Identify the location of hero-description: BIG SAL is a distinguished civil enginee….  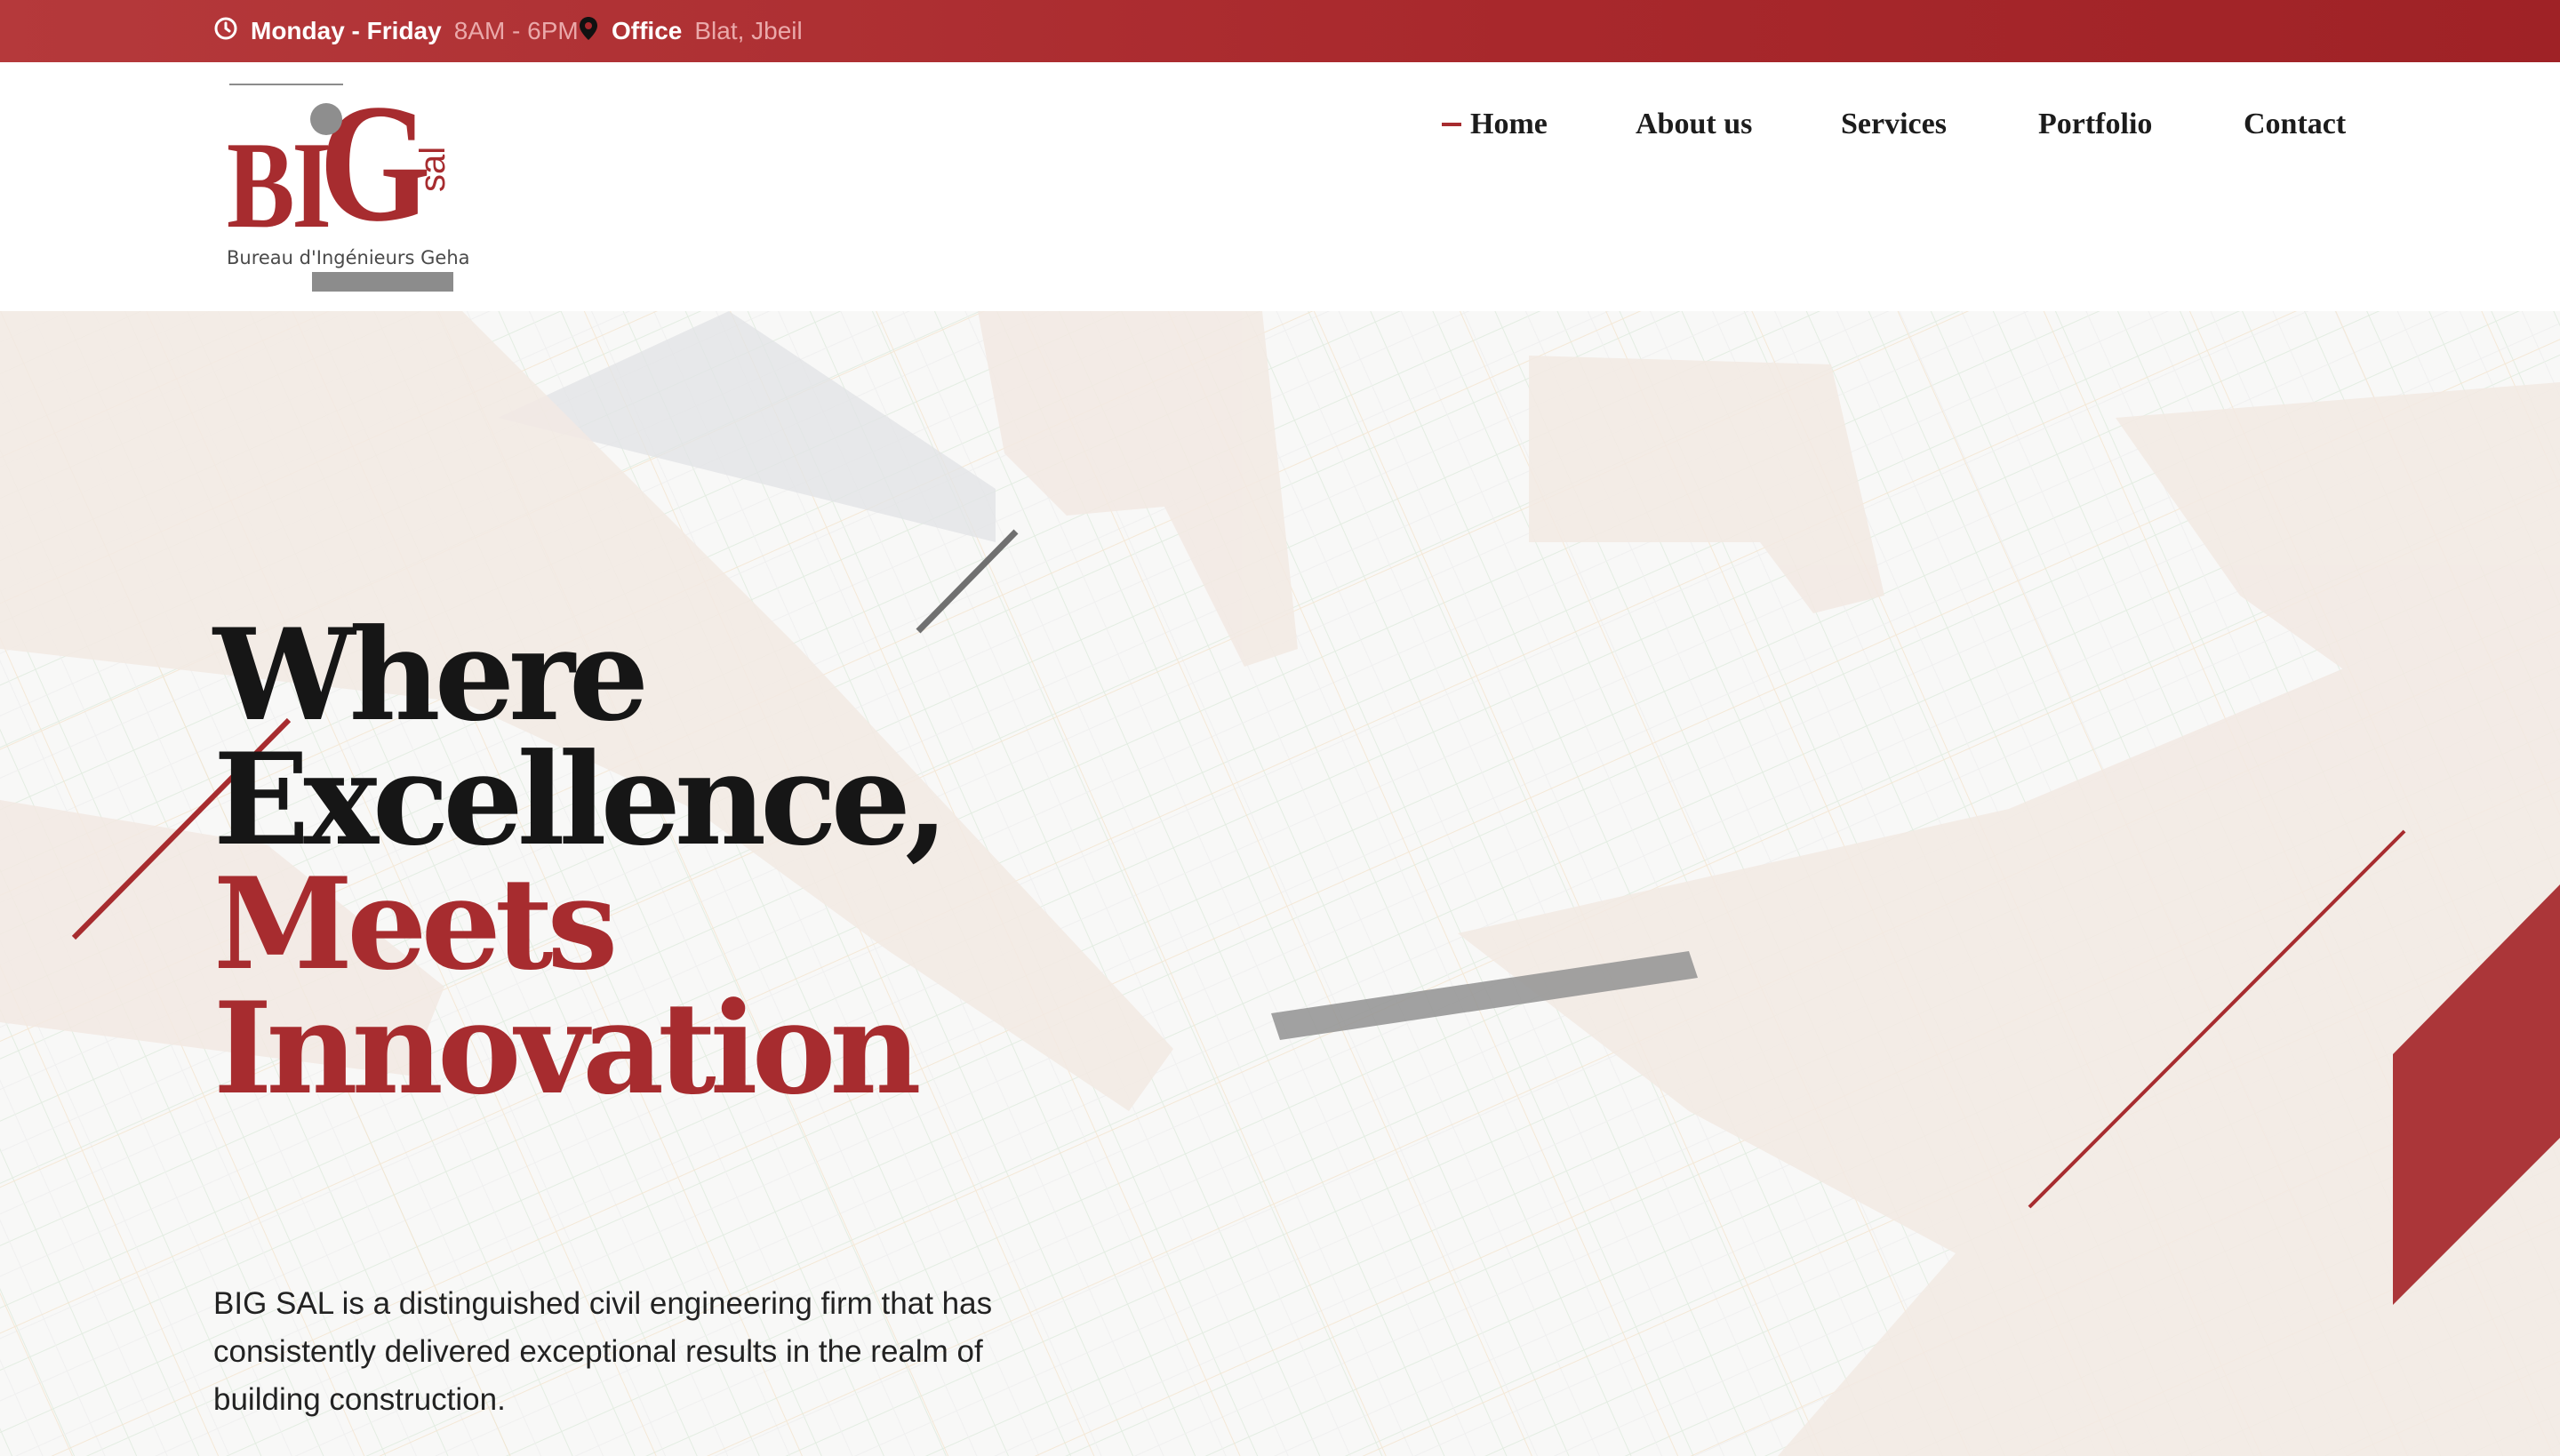
(603, 1351).